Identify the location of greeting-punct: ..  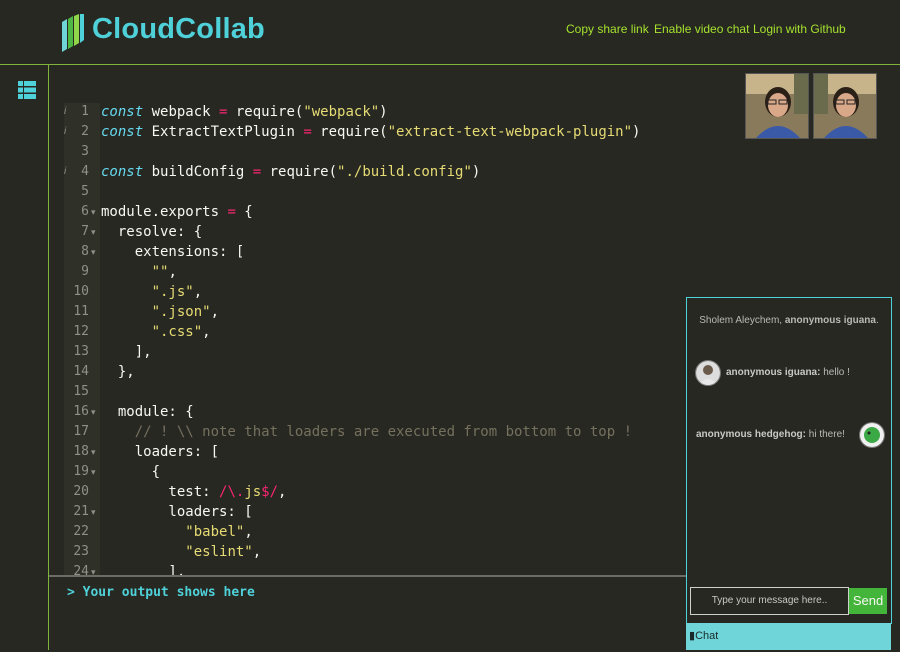
(877, 320).